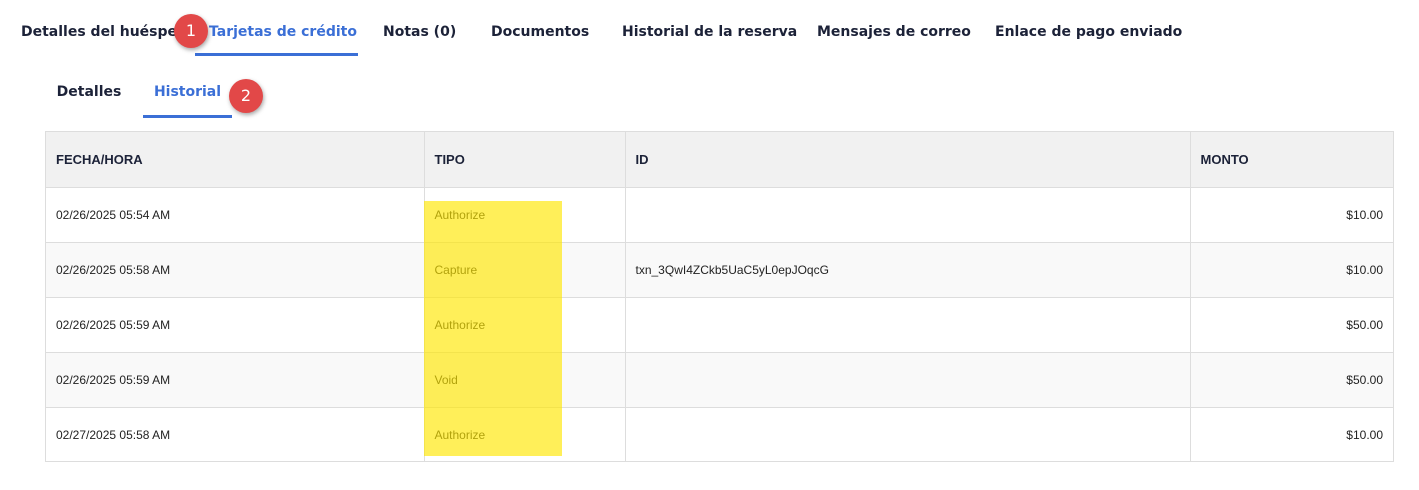 This screenshot has height=490, width=1419. What do you see at coordinates (283, 32) in the screenshot?
I see `tab-label: Tarjetas de crédito` at bounding box center [283, 32].